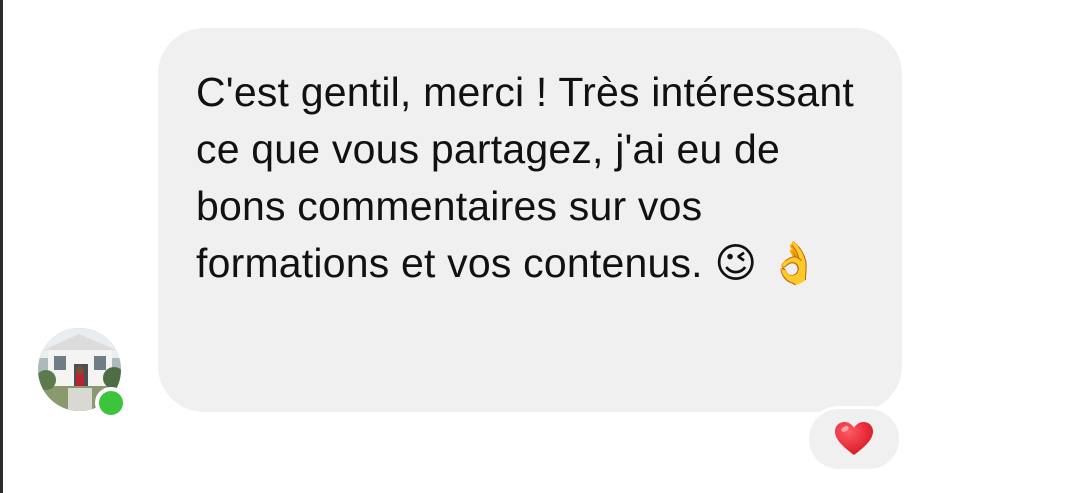 Image resolution: width=1080 pixels, height=493 pixels. I want to click on online-status-dot, so click(111, 403).